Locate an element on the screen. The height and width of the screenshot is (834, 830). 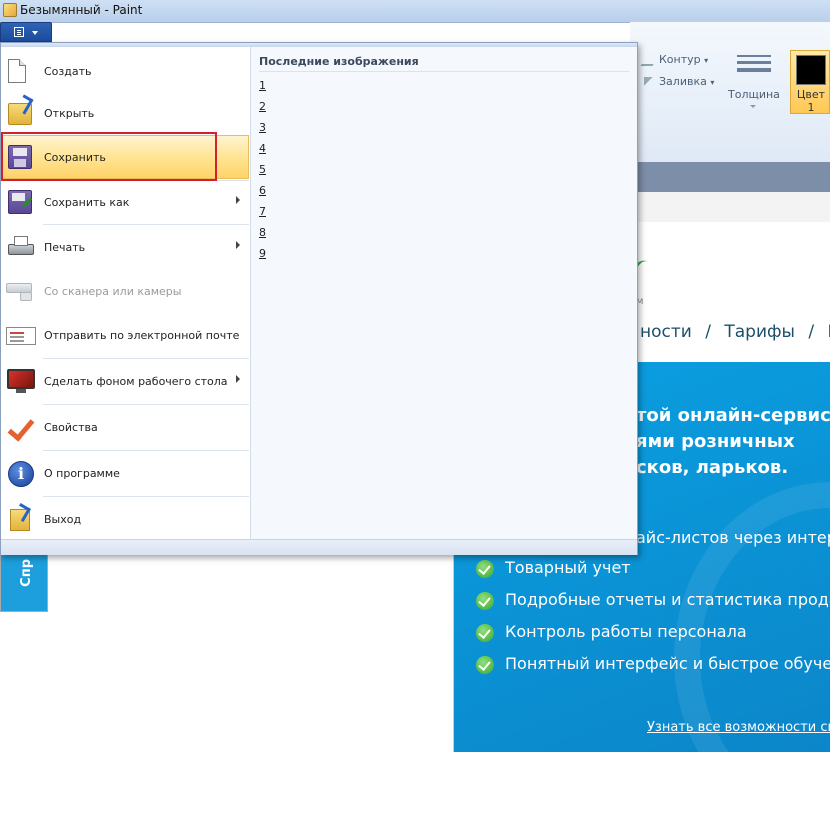
open-folder-icon is located at coordinates (20, 114).